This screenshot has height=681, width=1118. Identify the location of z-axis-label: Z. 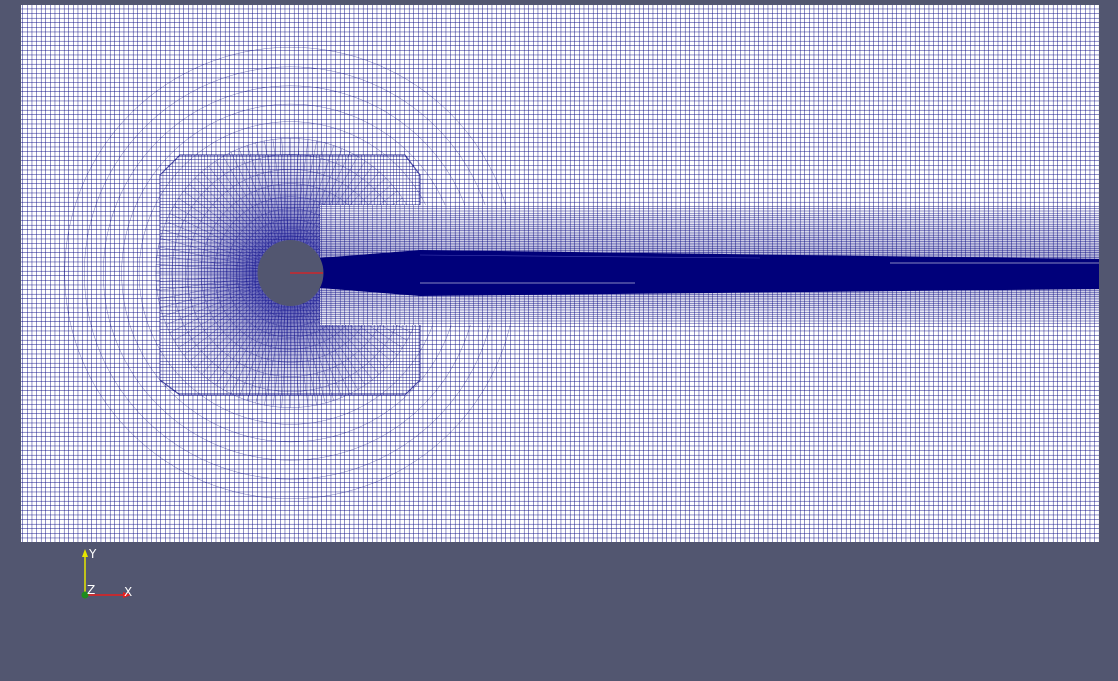
(91, 590).